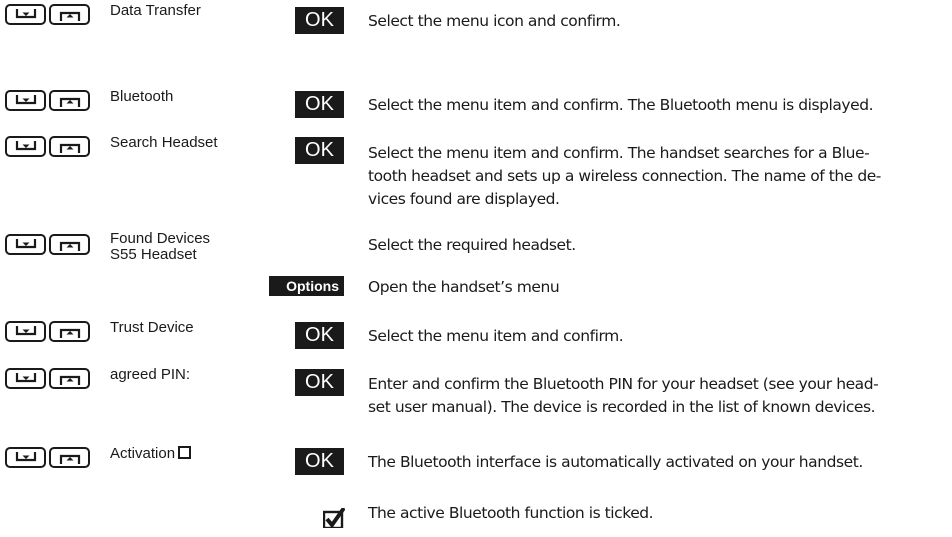 This screenshot has height=537, width=952. Describe the element at coordinates (152, 327) in the screenshot. I see `display-text: Trust Device` at that location.